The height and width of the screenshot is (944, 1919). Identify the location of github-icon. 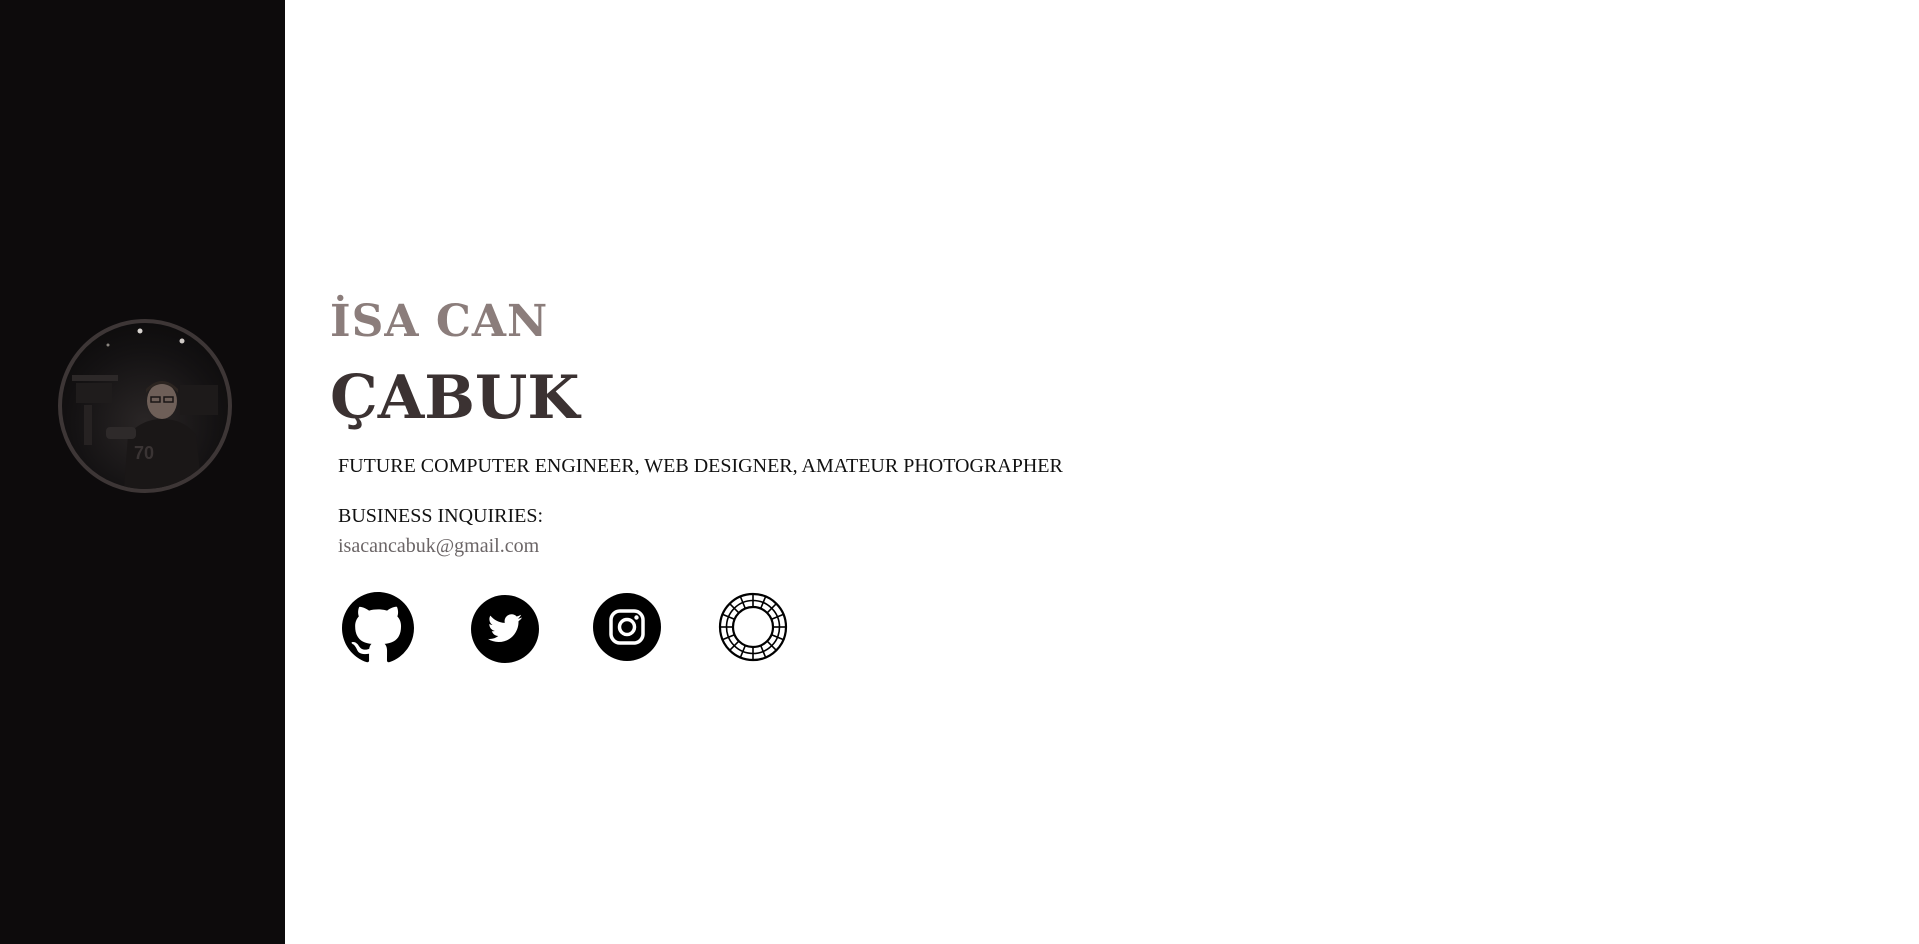
(378, 628).